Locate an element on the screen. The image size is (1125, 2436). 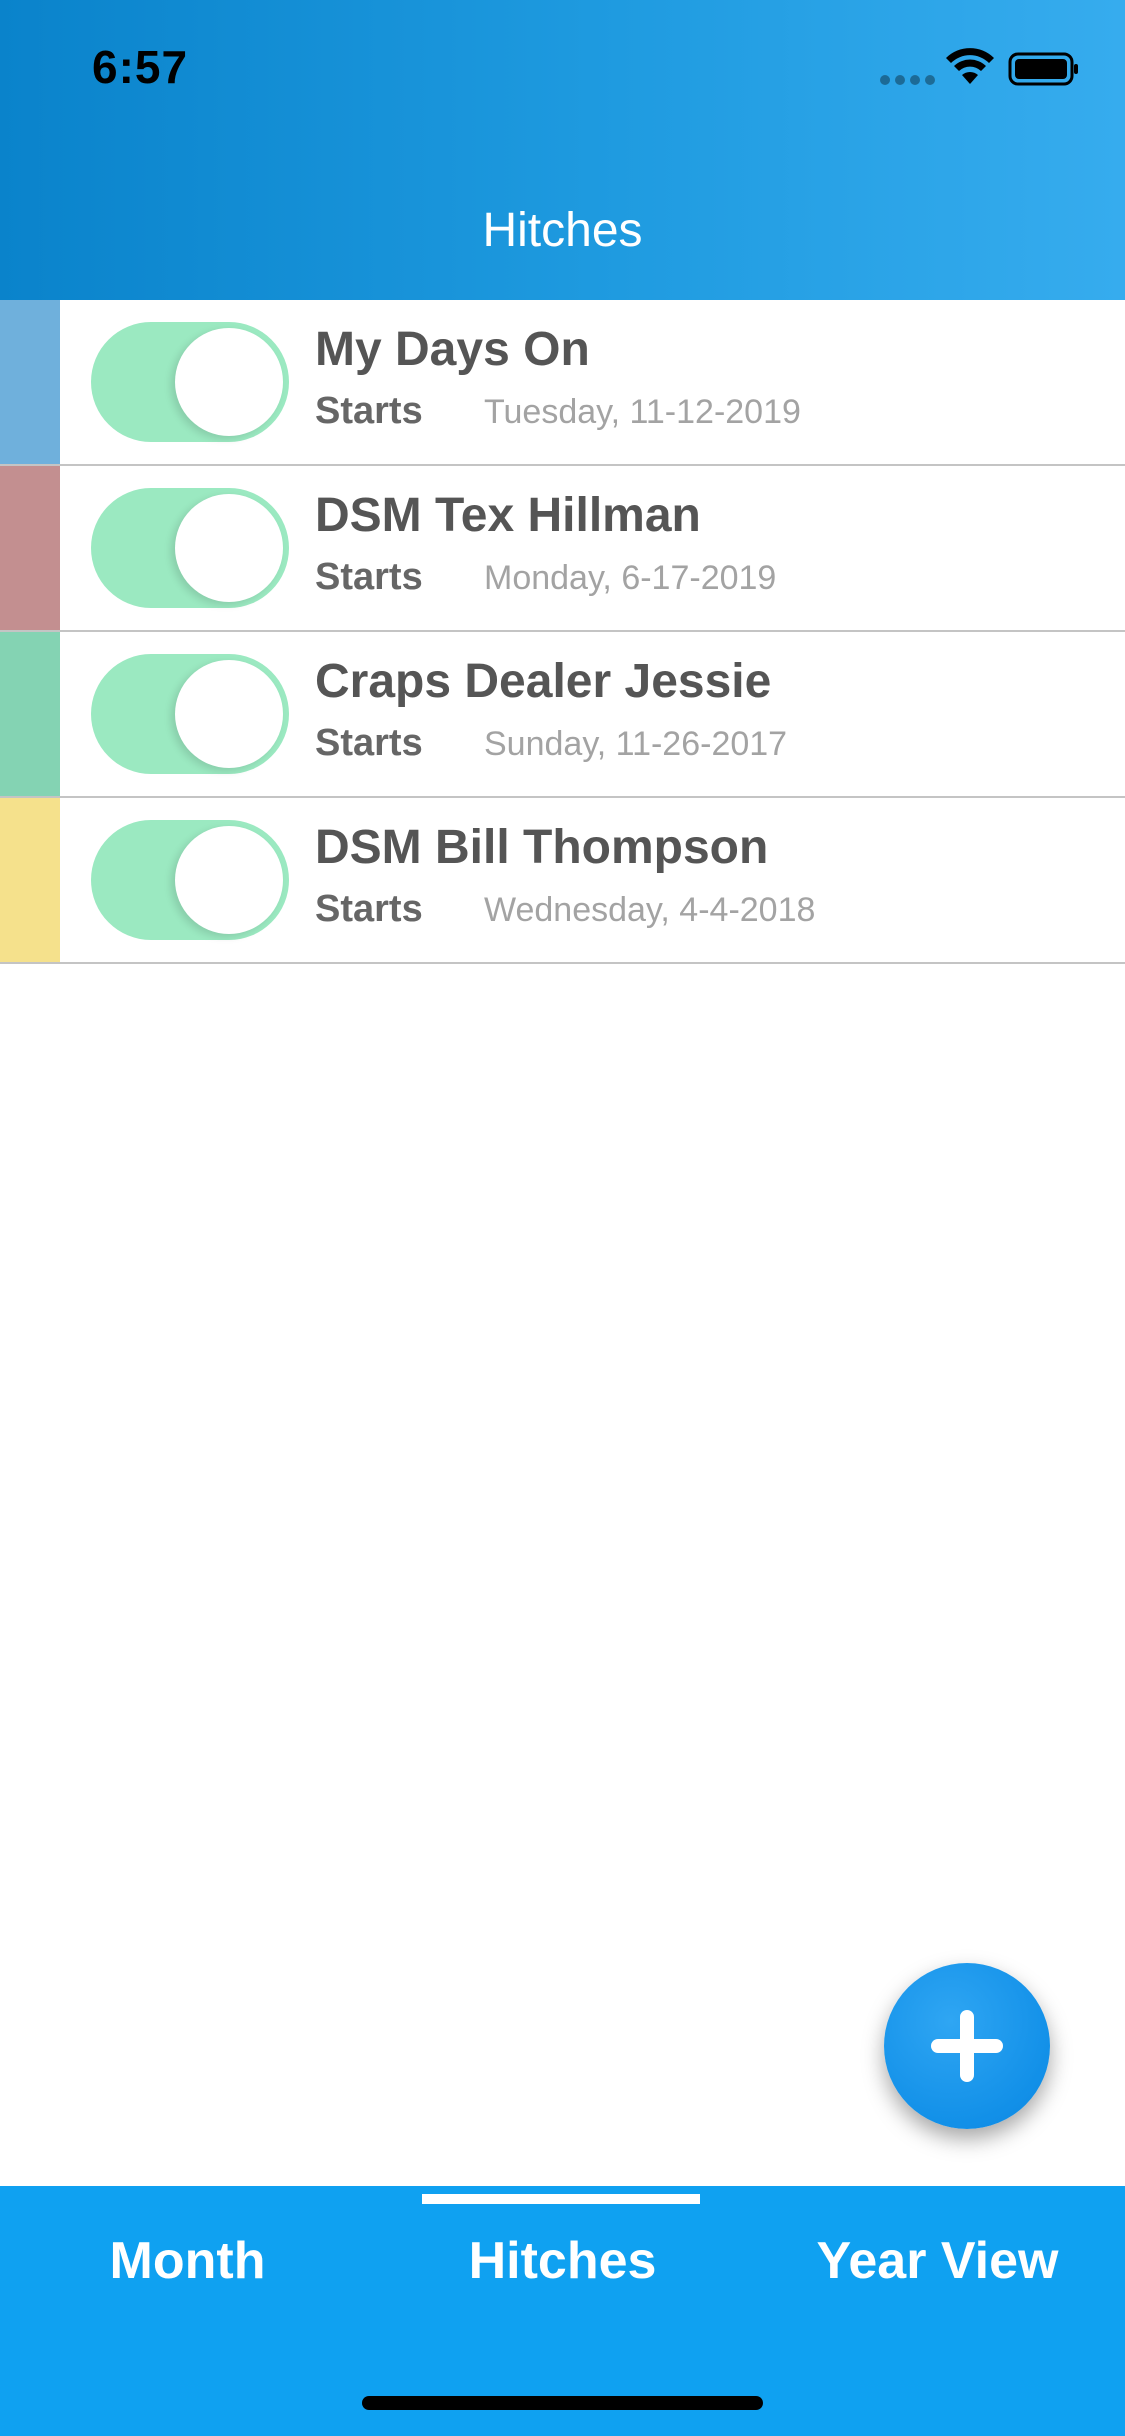
header: 6:57 Hitches is located at coordinates (562, 150).